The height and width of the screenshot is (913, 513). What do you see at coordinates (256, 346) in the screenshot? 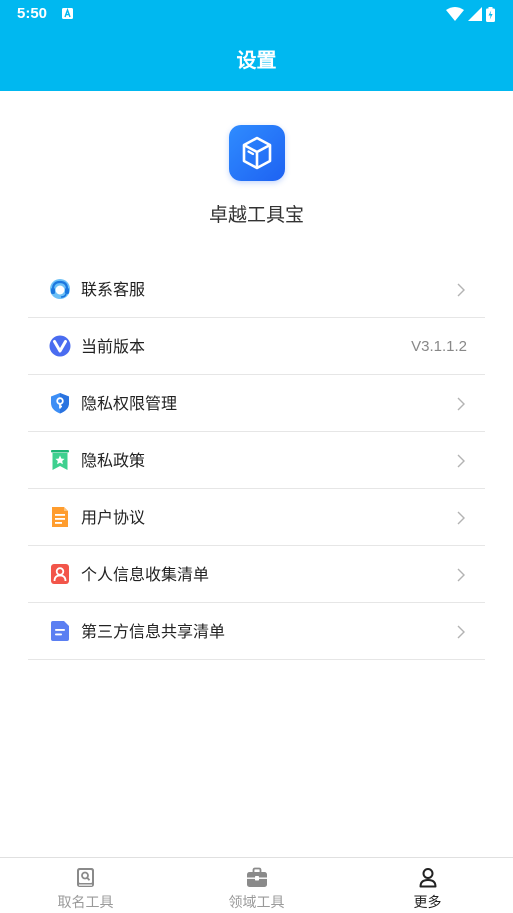
I see `menu-item-current-version: 当前版本 V3.1.1.2` at bounding box center [256, 346].